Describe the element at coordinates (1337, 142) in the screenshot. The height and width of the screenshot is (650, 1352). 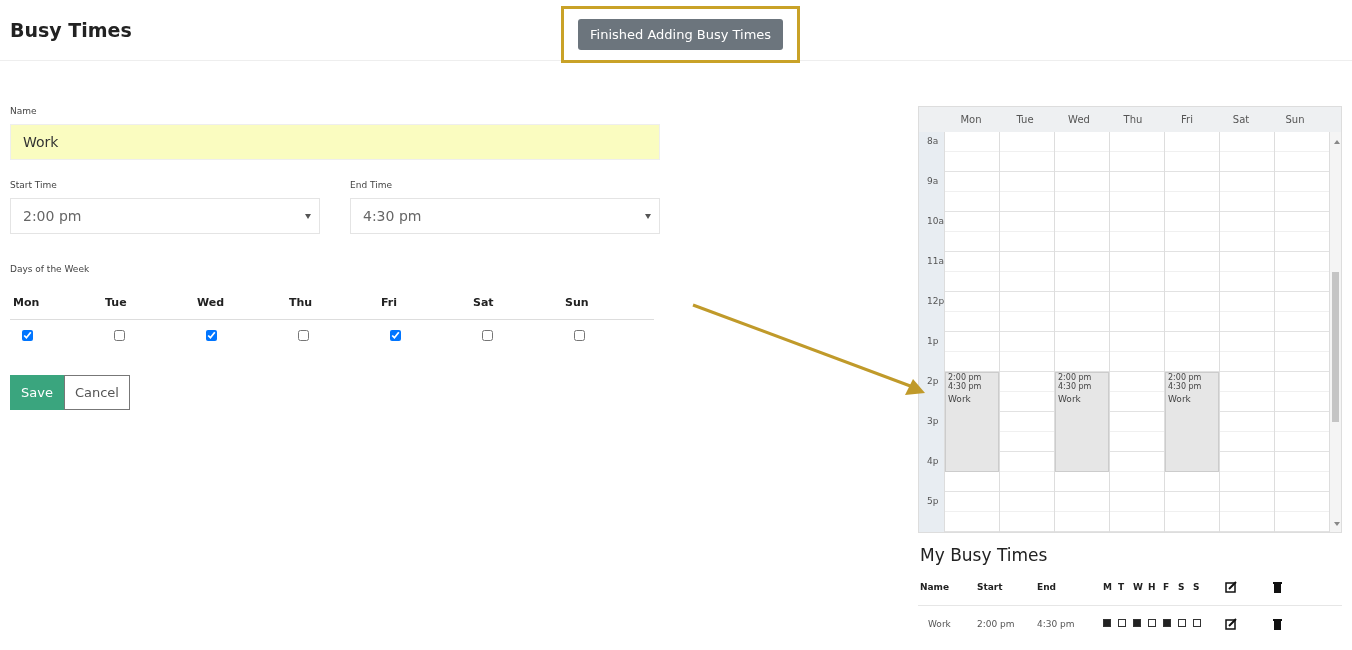
I see `scroll-up-icon` at that location.